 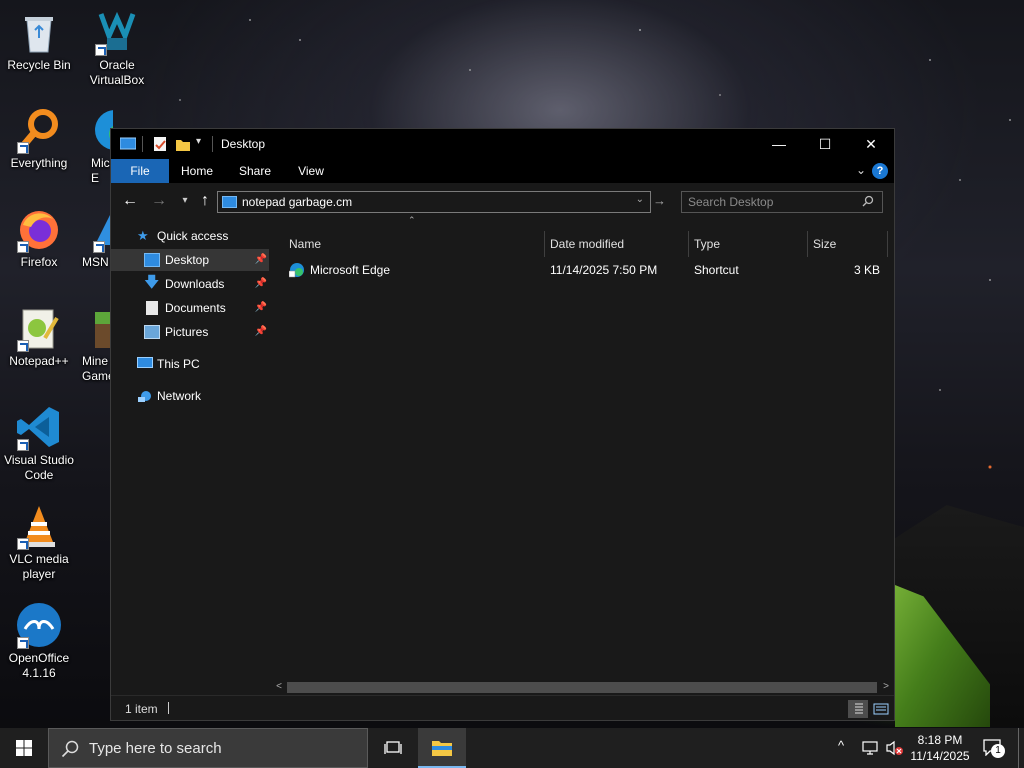 What do you see at coordinates (587, 244) in the screenshot?
I see `column-header-date-modified: Date modified` at bounding box center [587, 244].